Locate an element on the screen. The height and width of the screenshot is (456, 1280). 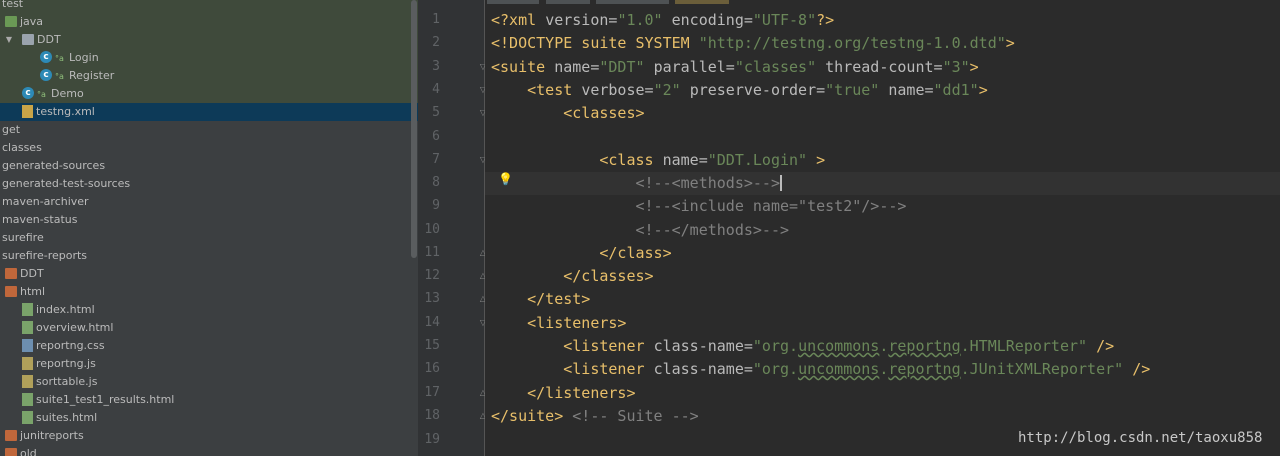
tree-item: testng.xml is located at coordinates (209, 112).